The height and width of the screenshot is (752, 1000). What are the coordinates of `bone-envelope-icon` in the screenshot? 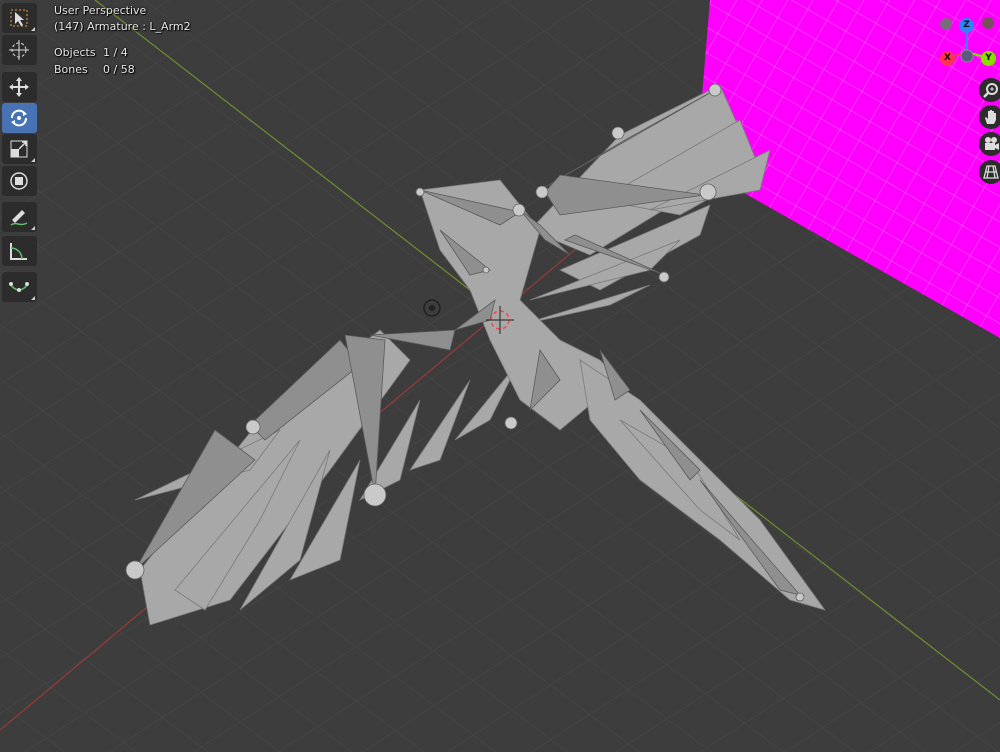 It's located at (19, 287).